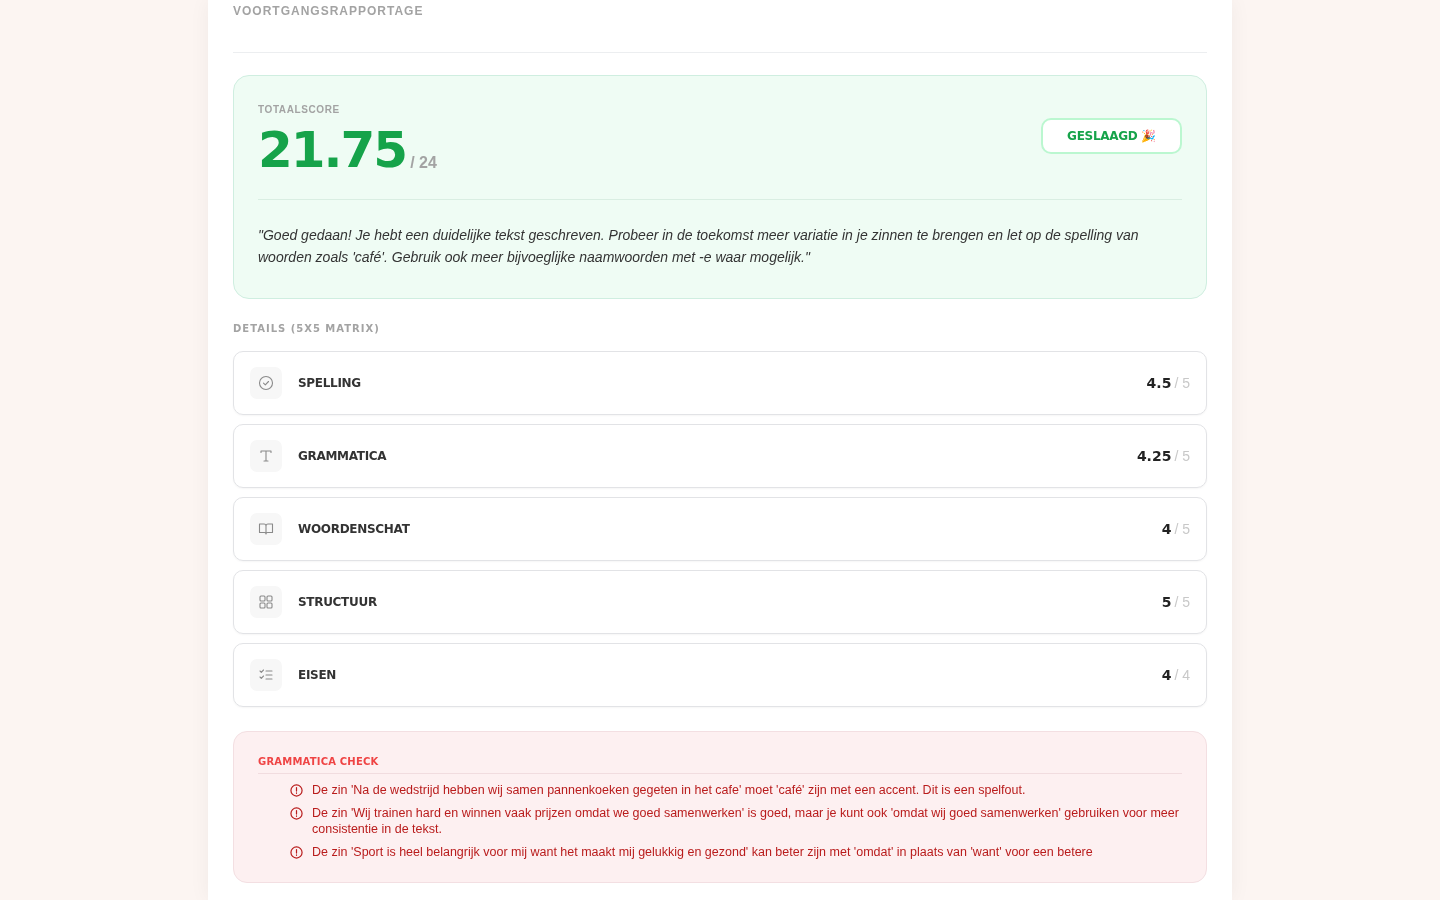  What do you see at coordinates (720, 764) in the screenshot?
I see `grammar-title: GRAMMATICA CHECK` at bounding box center [720, 764].